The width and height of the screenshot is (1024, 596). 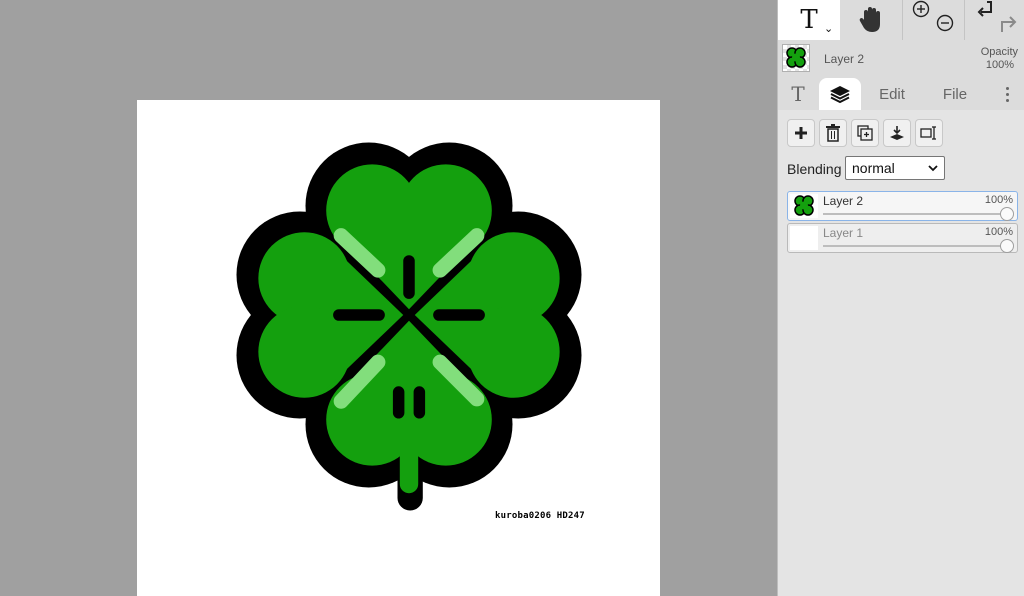 What do you see at coordinates (945, 24) in the screenshot?
I see `zoom-out-icon` at bounding box center [945, 24].